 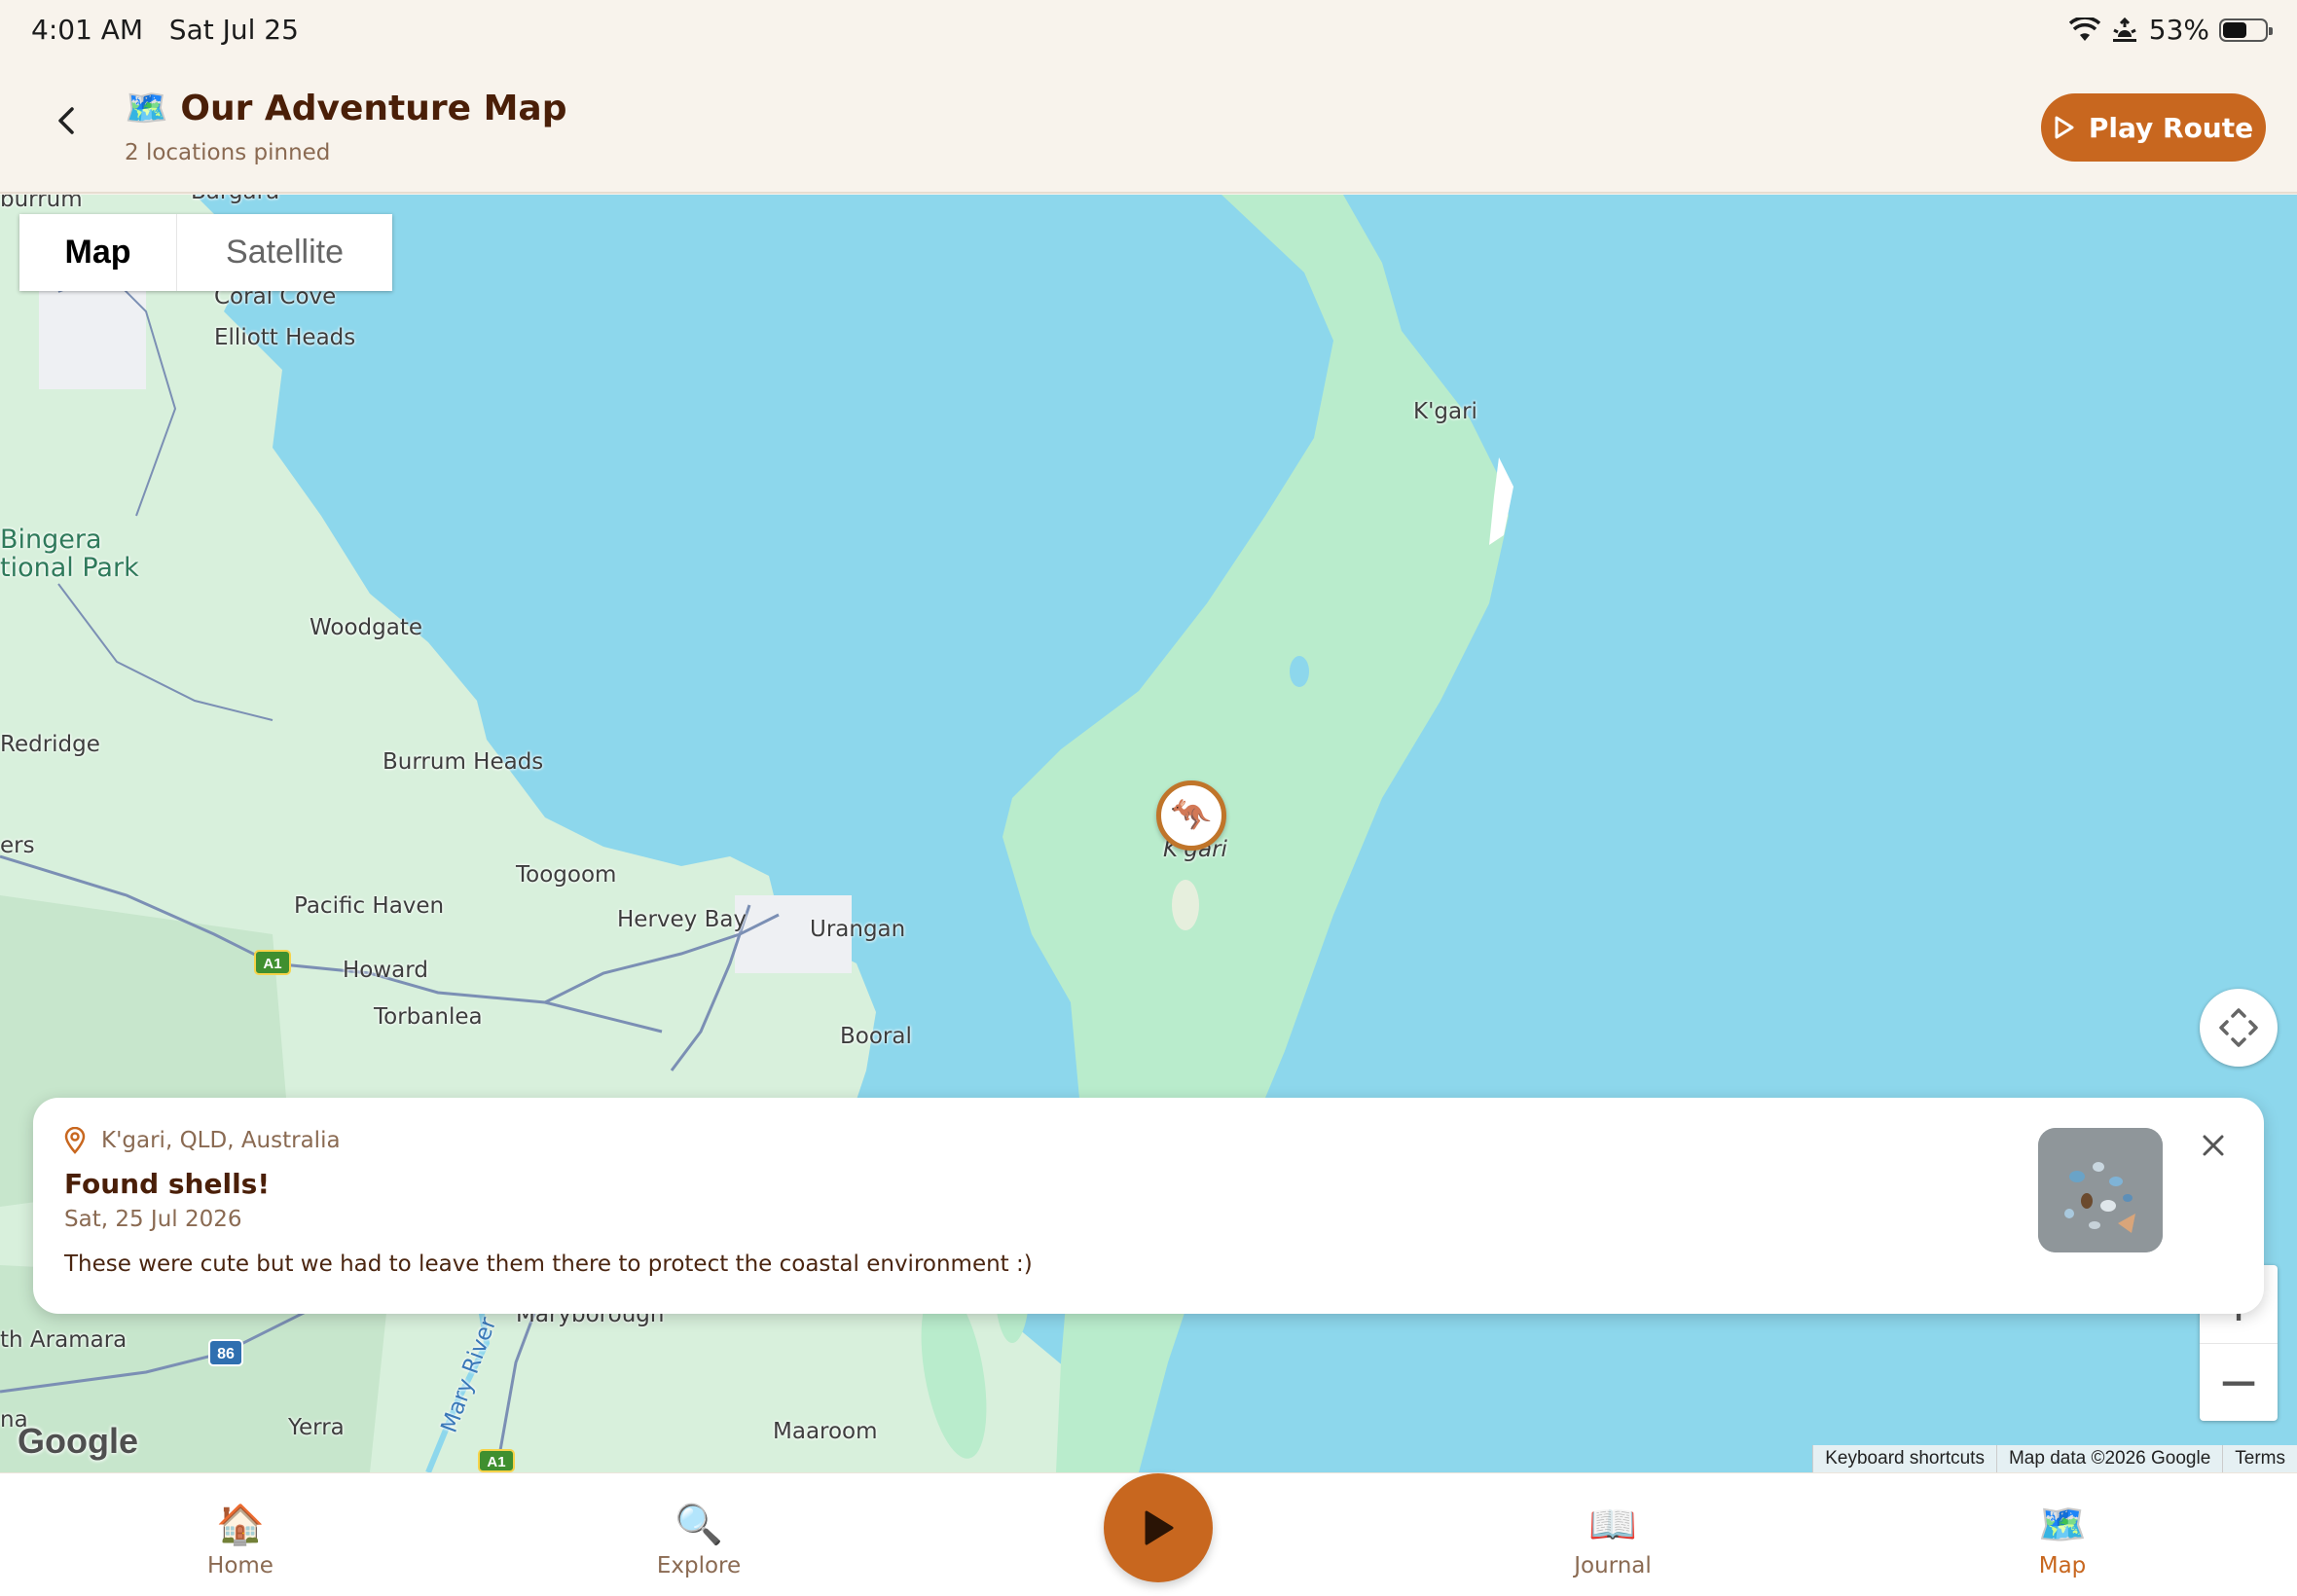 What do you see at coordinates (2065, 127) in the screenshot?
I see `play-outline-icon` at bounding box center [2065, 127].